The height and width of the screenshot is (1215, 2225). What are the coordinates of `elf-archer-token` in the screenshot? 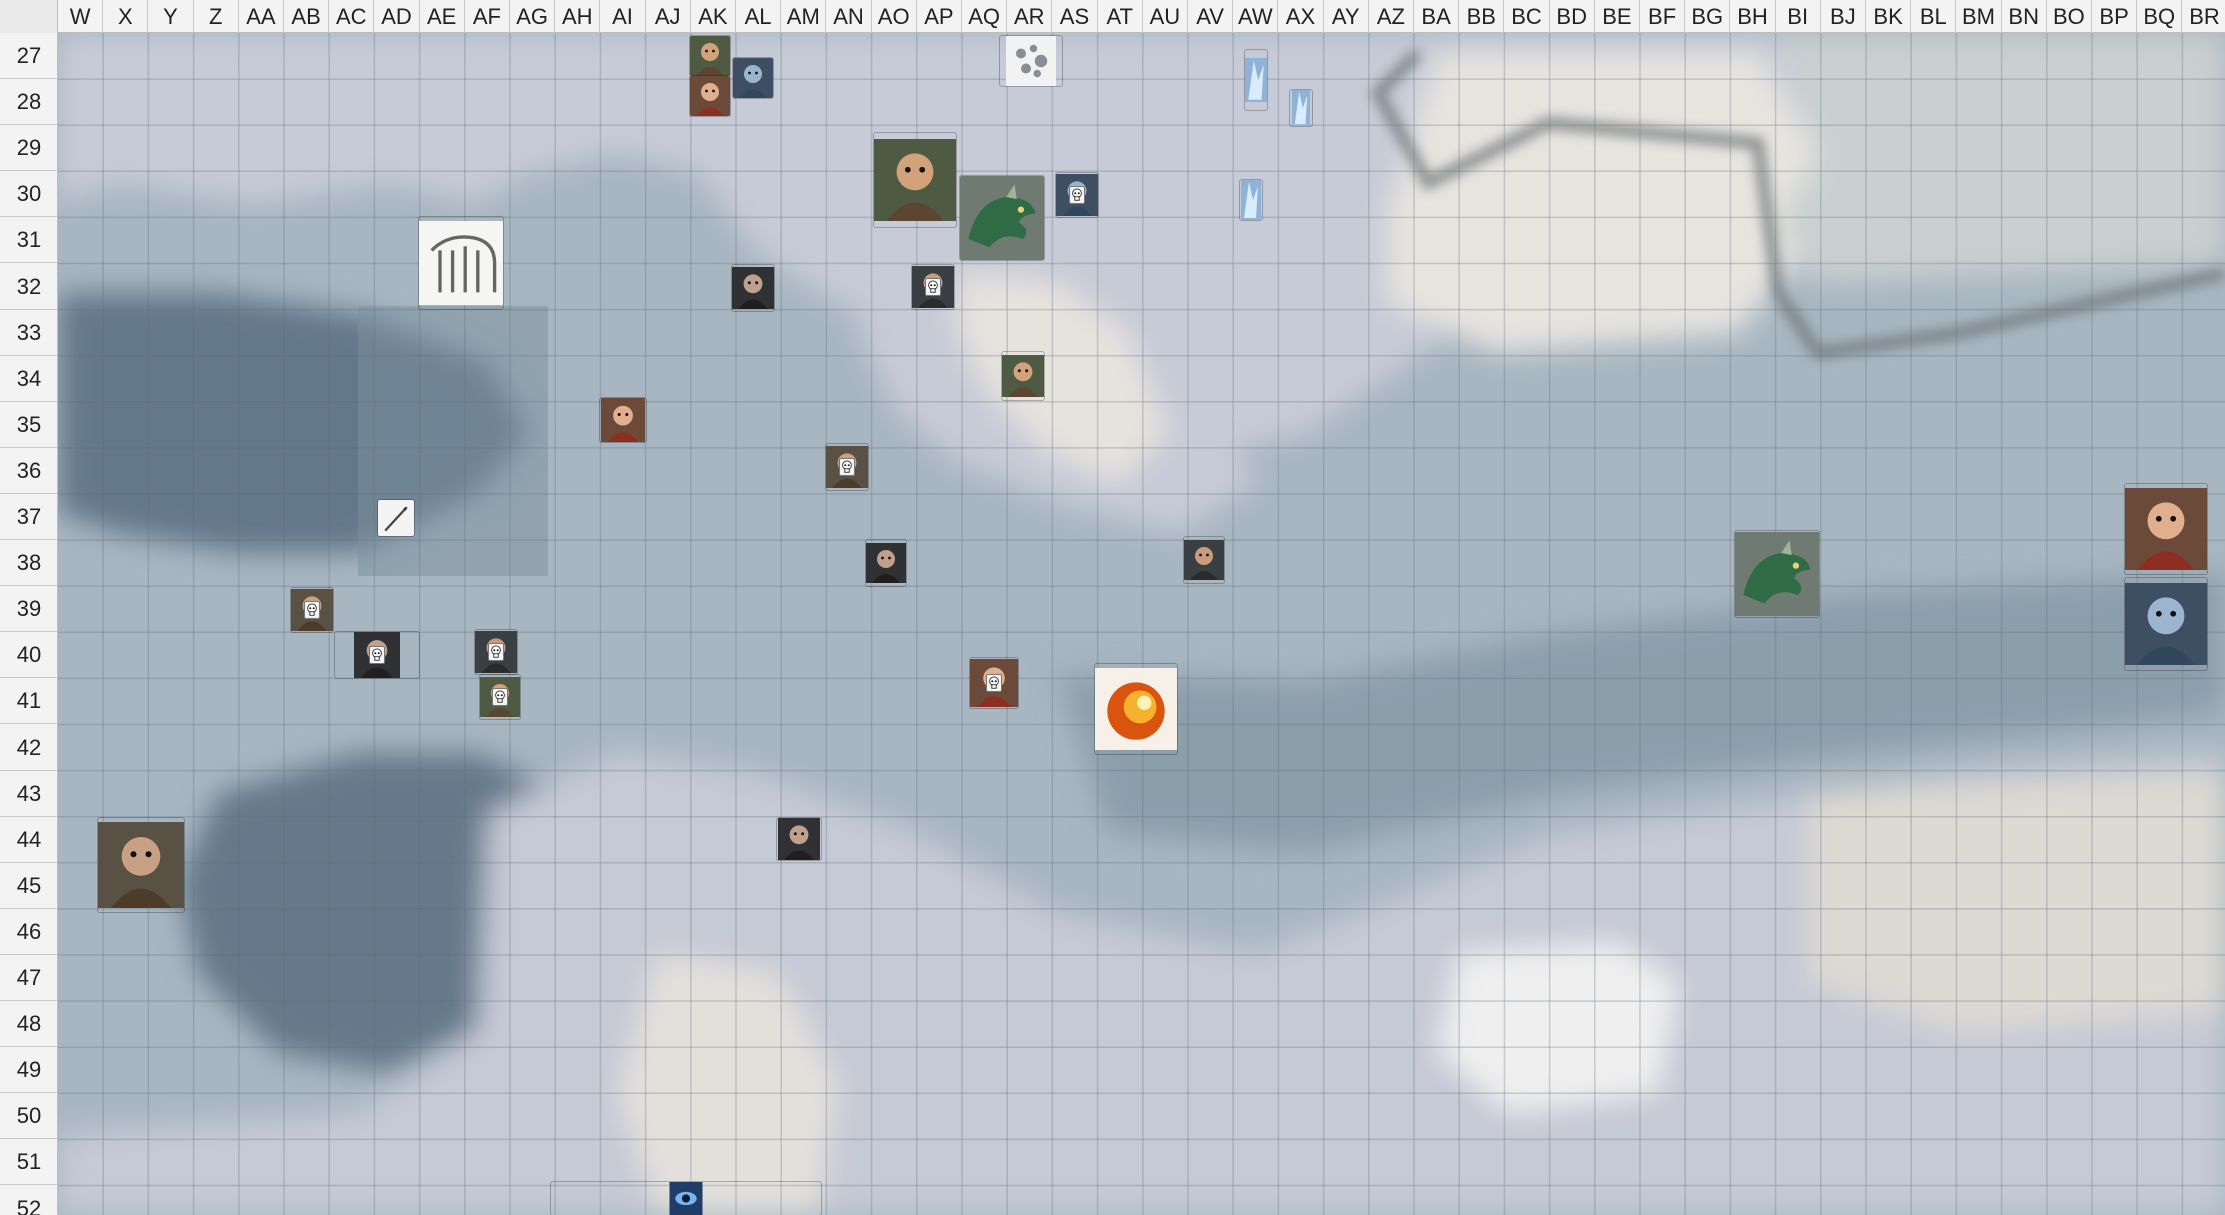 It's located at (1023, 376).